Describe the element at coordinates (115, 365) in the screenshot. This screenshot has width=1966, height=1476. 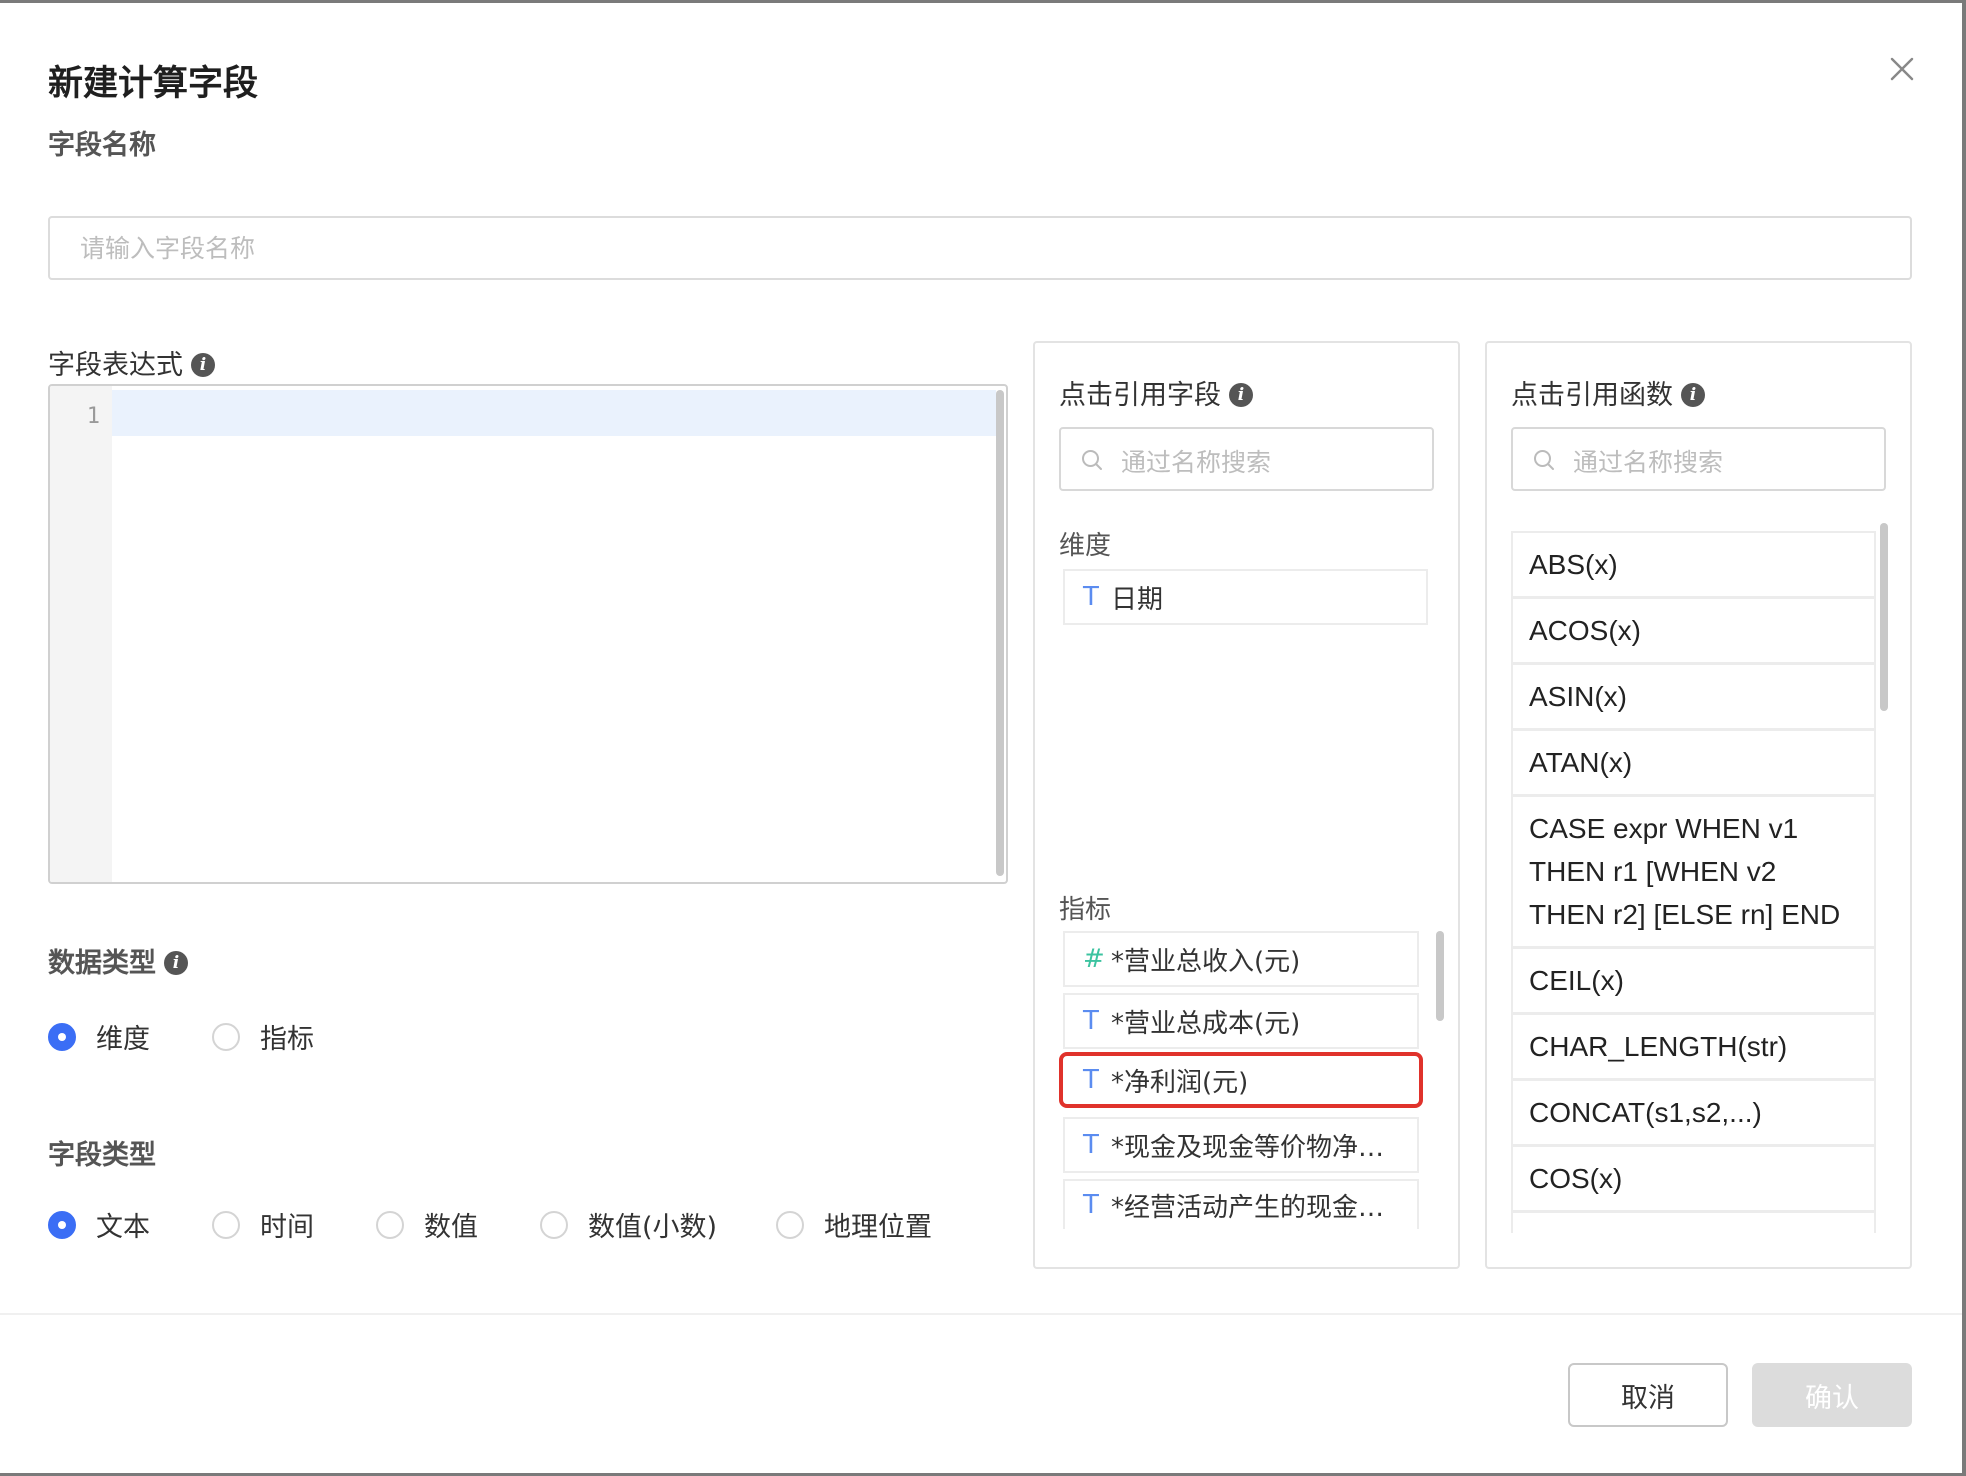
I see `expression-label-text: 字段表达式` at that location.